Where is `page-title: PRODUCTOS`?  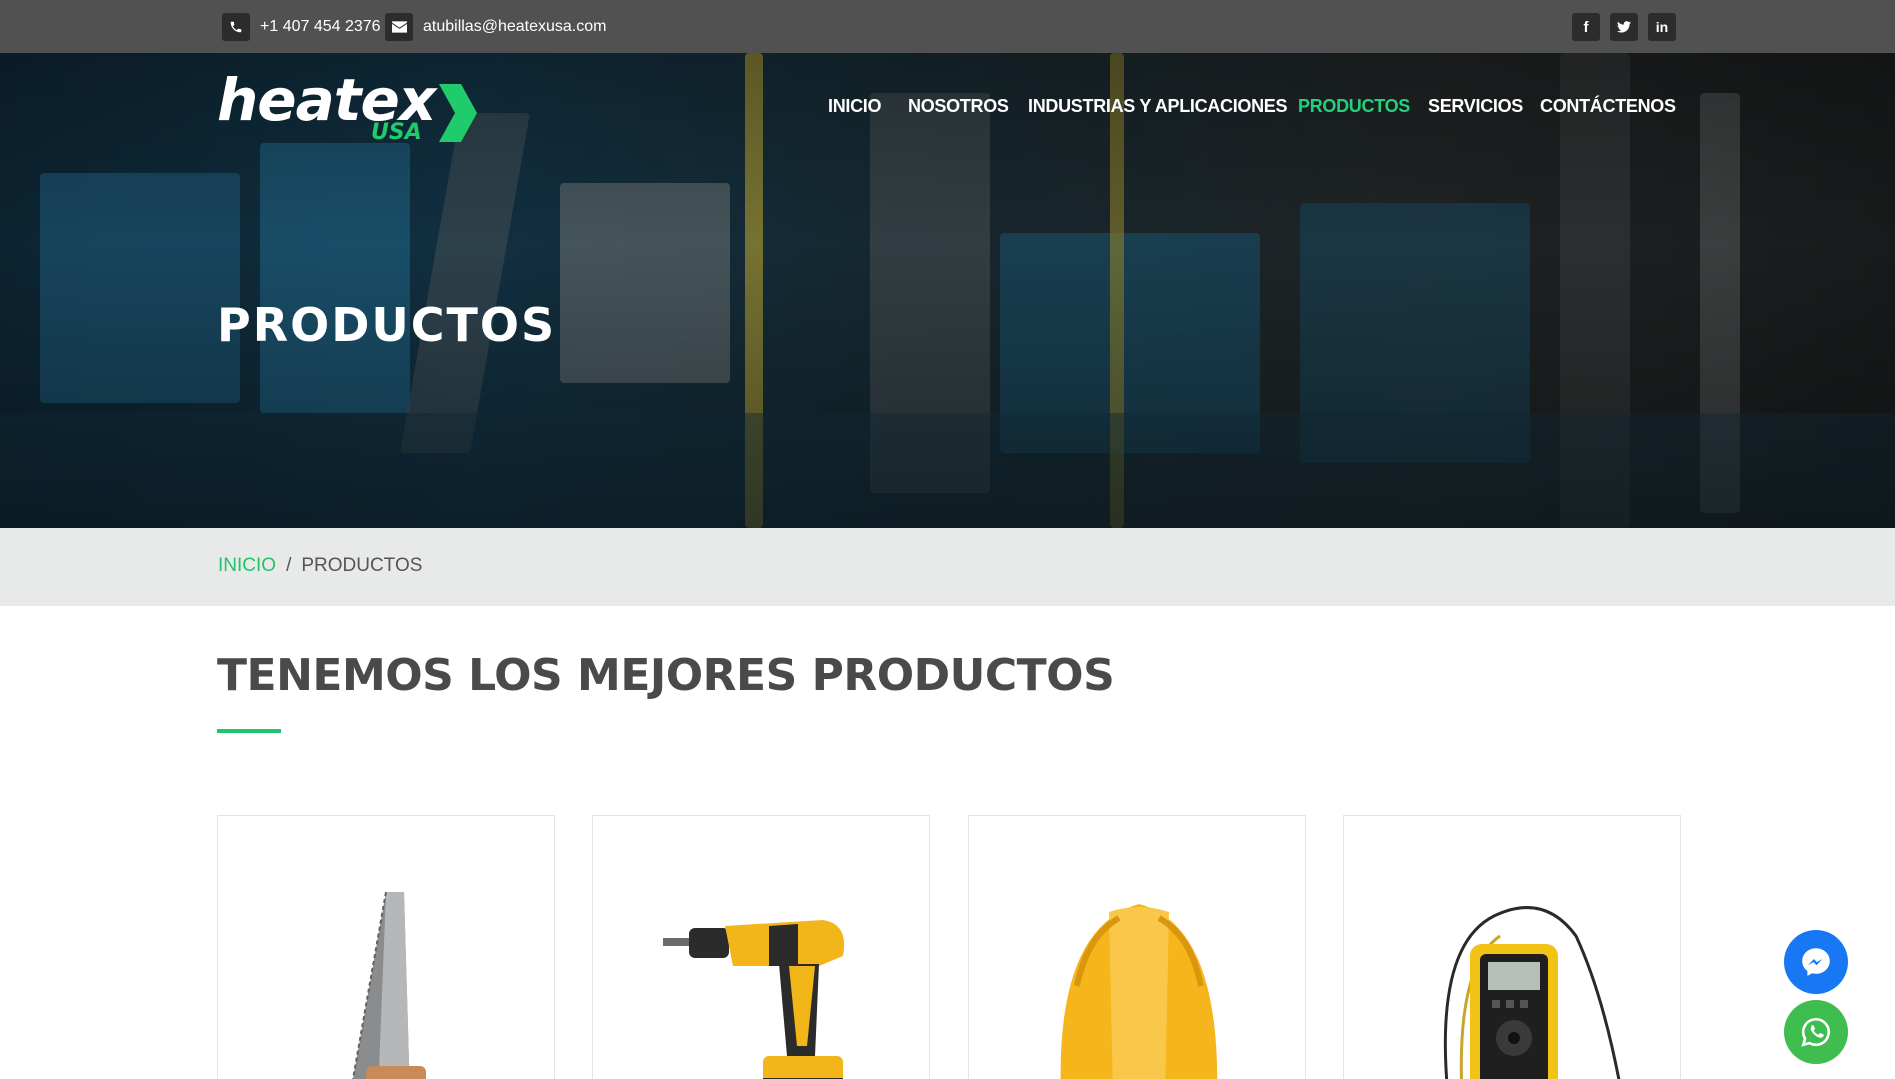 page-title: PRODUCTOS is located at coordinates (387, 325).